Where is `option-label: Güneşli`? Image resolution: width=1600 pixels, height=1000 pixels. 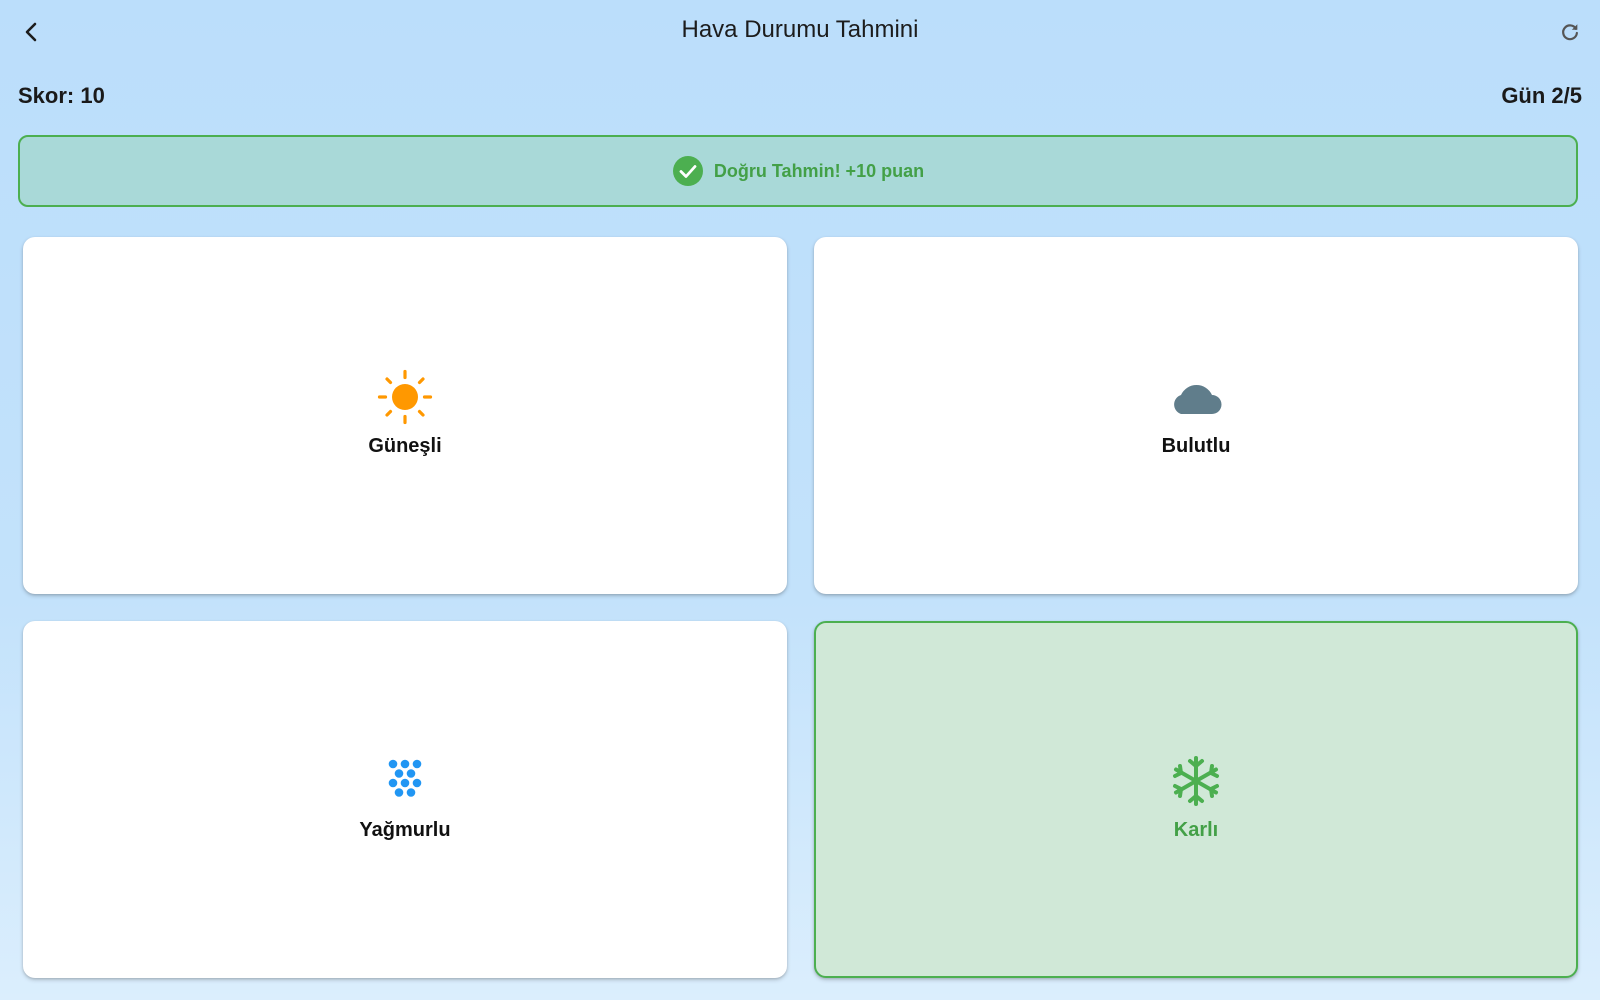
option-label: Güneşli is located at coordinates (405, 446).